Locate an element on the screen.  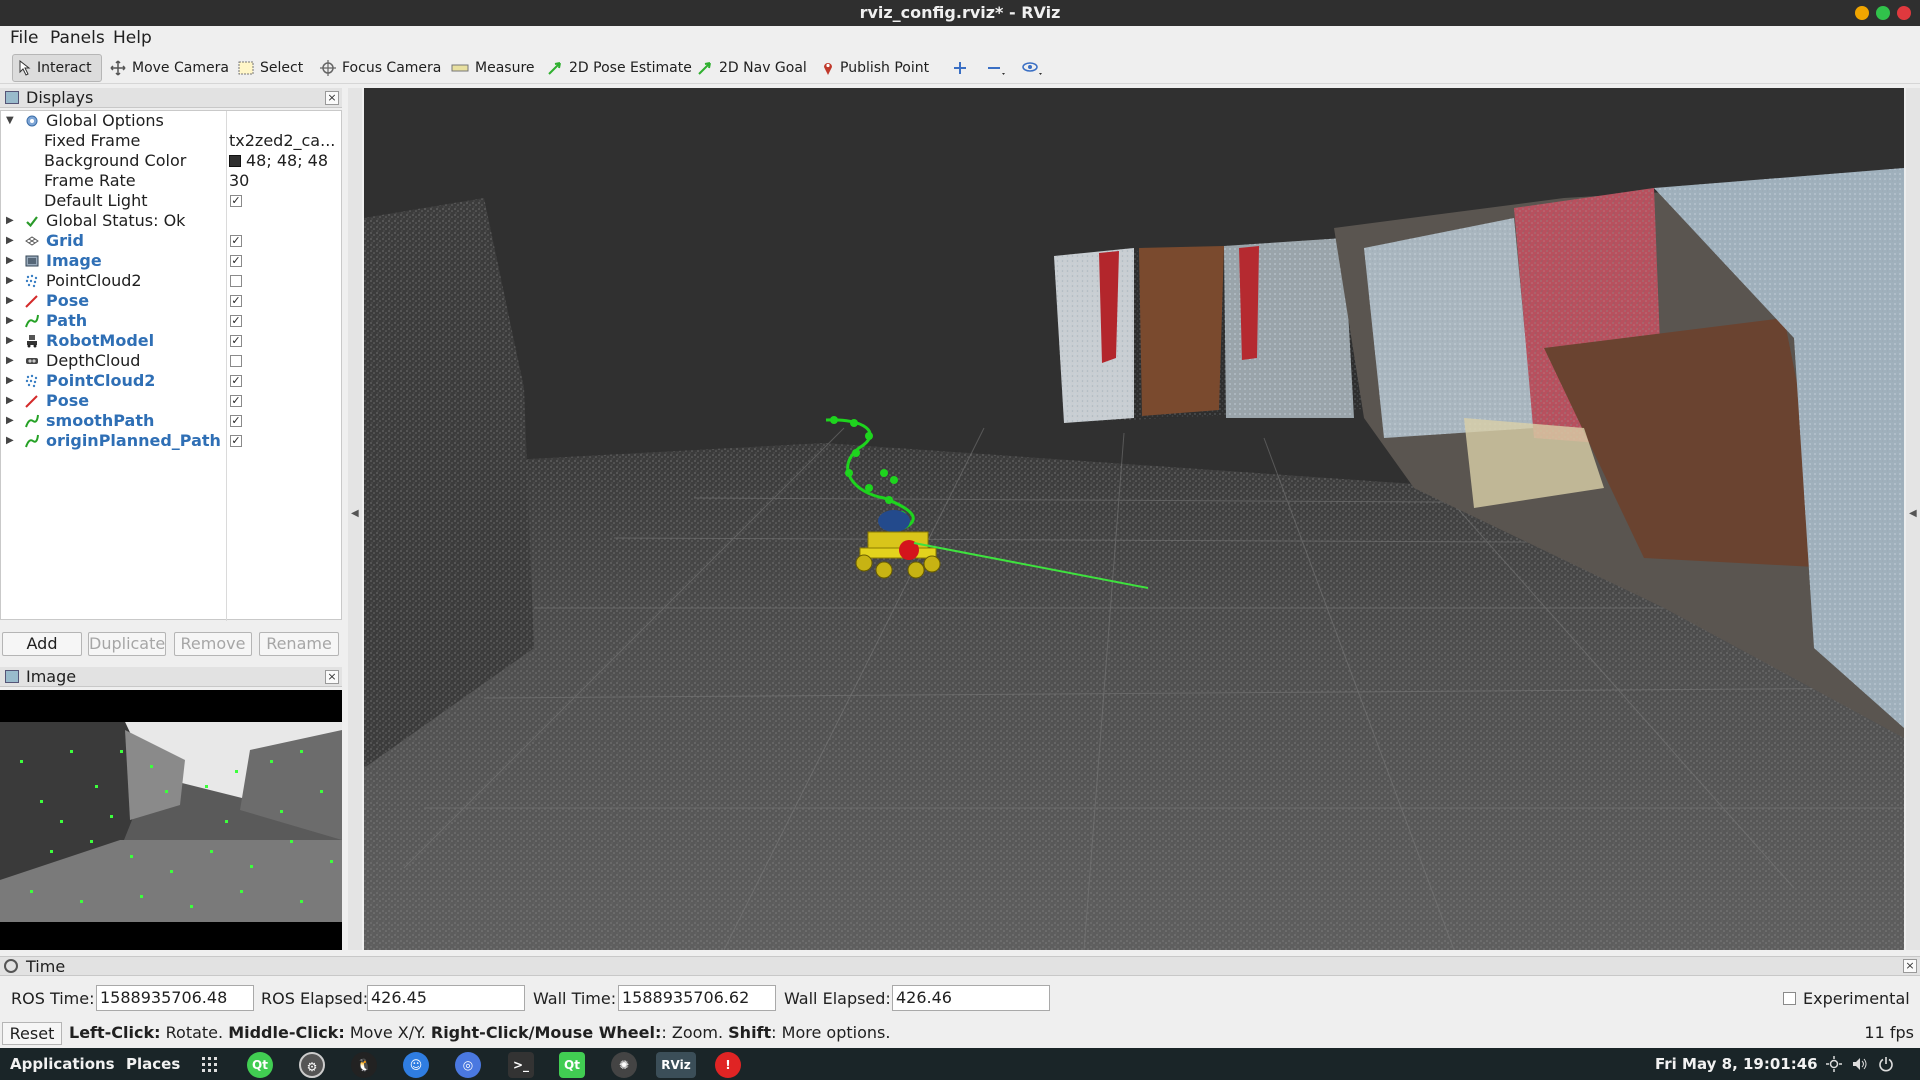
display-item-grid: ▶ Grid ✓ is located at coordinates (171, 241).